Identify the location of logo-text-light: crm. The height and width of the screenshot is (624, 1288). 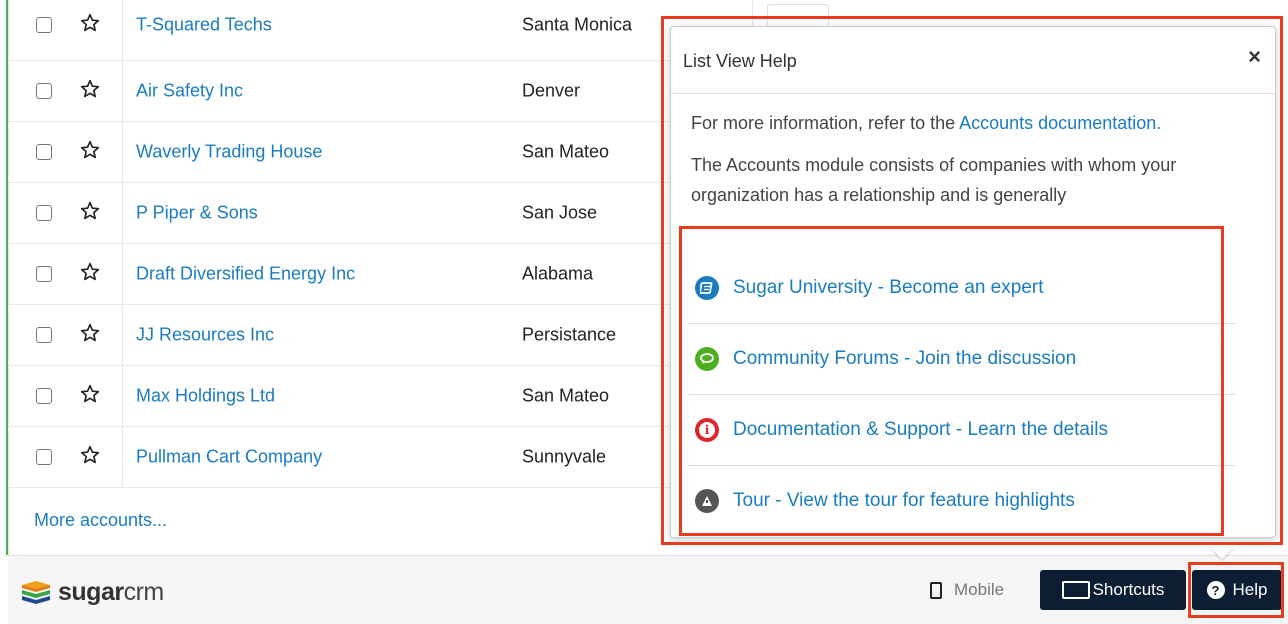
(144, 592).